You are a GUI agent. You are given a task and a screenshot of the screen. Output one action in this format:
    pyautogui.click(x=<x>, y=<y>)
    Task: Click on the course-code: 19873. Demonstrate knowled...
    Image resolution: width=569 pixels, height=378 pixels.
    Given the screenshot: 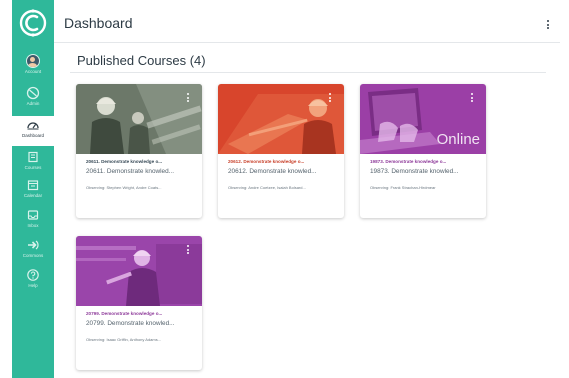 What is the action you would take?
    pyautogui.click(x=414, y=171)
    